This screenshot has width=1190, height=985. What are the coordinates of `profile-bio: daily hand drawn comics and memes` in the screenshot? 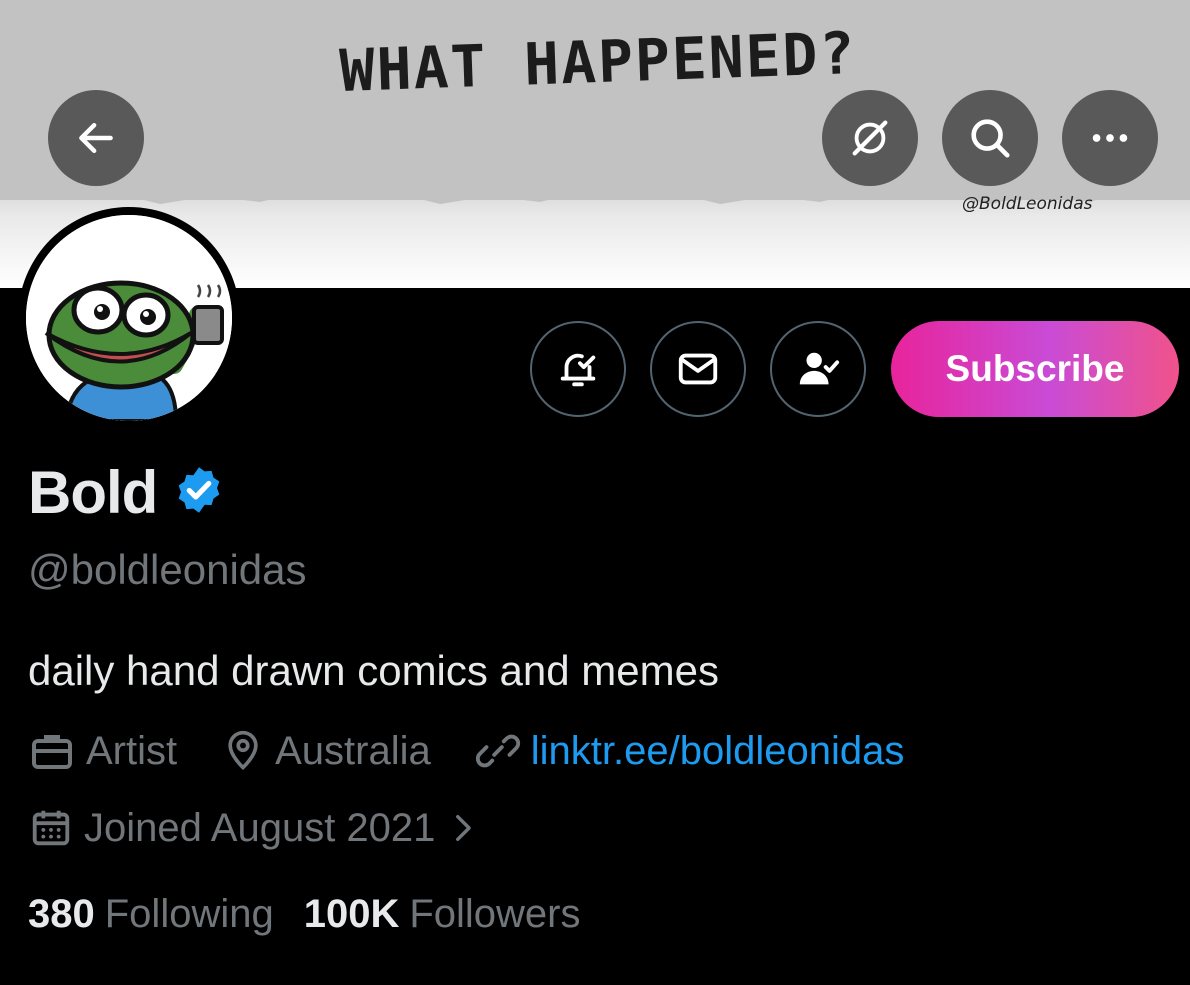 It's located at (373, 670).